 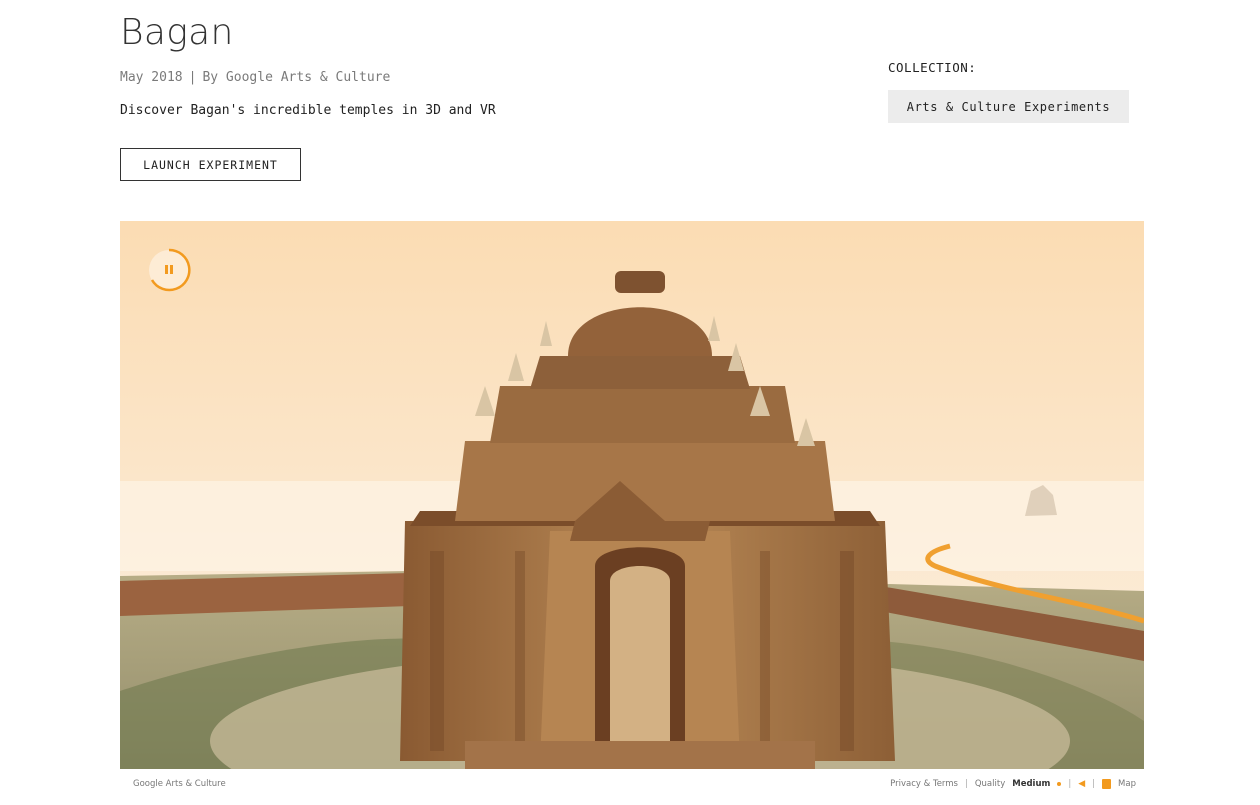 What do you see at coordinates (1127, 784) in the screenshot?
I see `map-link: Map` at bounding box center [1127, 784].